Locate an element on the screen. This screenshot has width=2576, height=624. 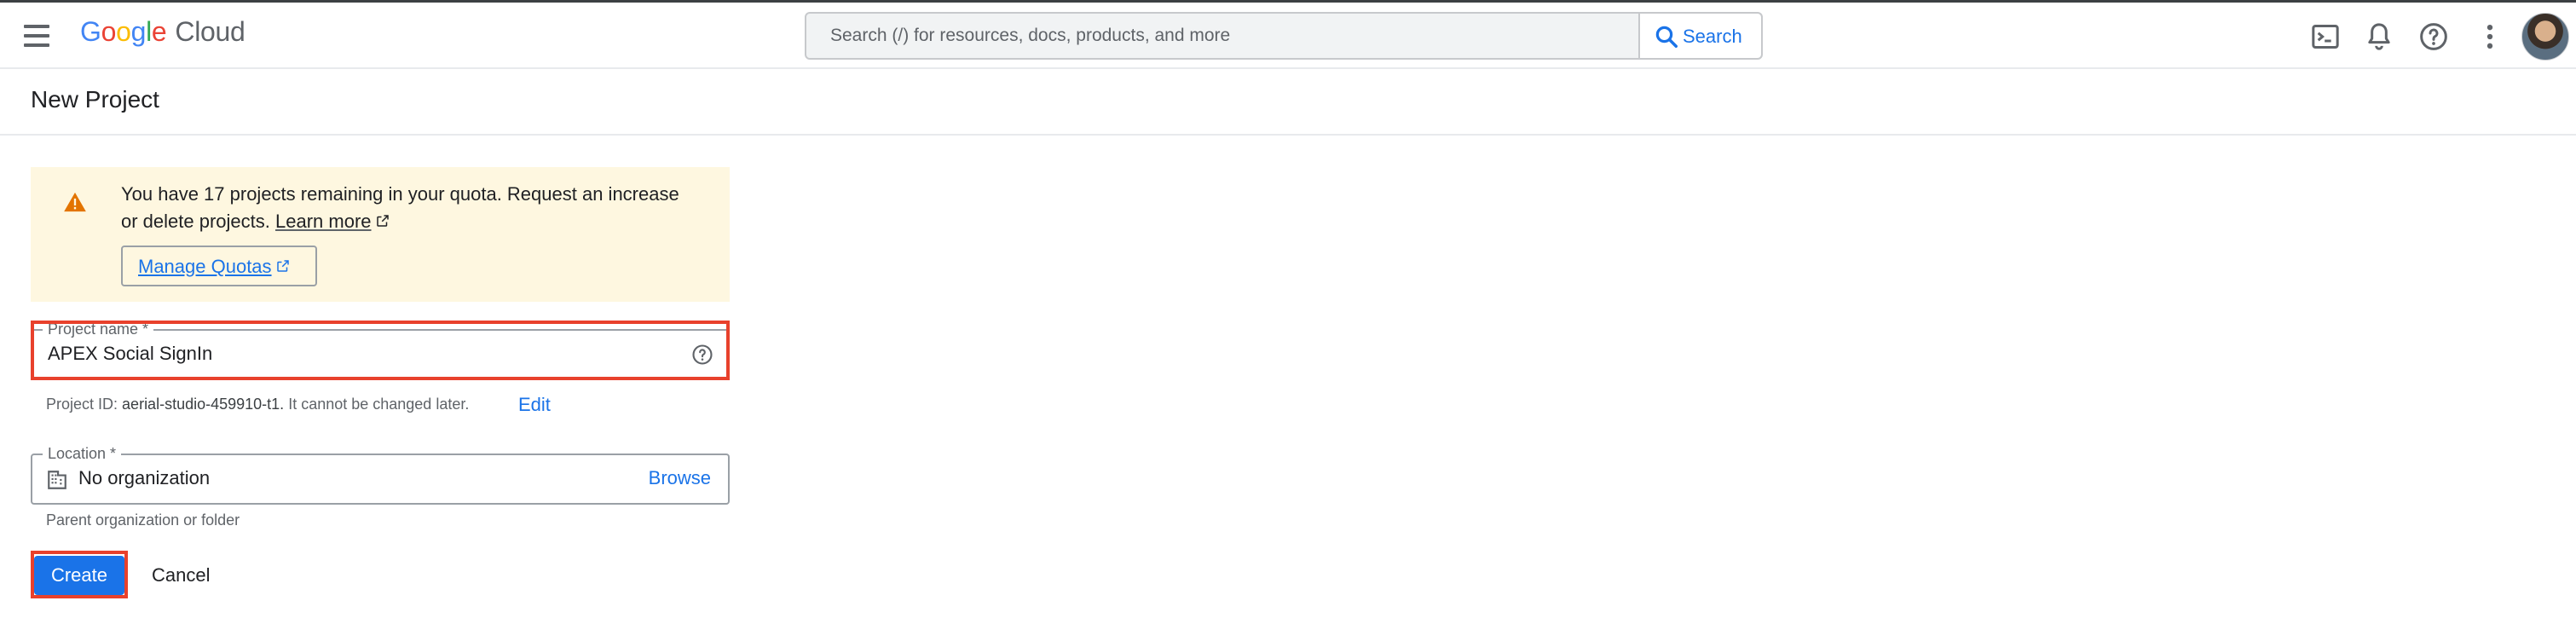
cancel-button-label: Cancel is located at coordinates (181, 575).